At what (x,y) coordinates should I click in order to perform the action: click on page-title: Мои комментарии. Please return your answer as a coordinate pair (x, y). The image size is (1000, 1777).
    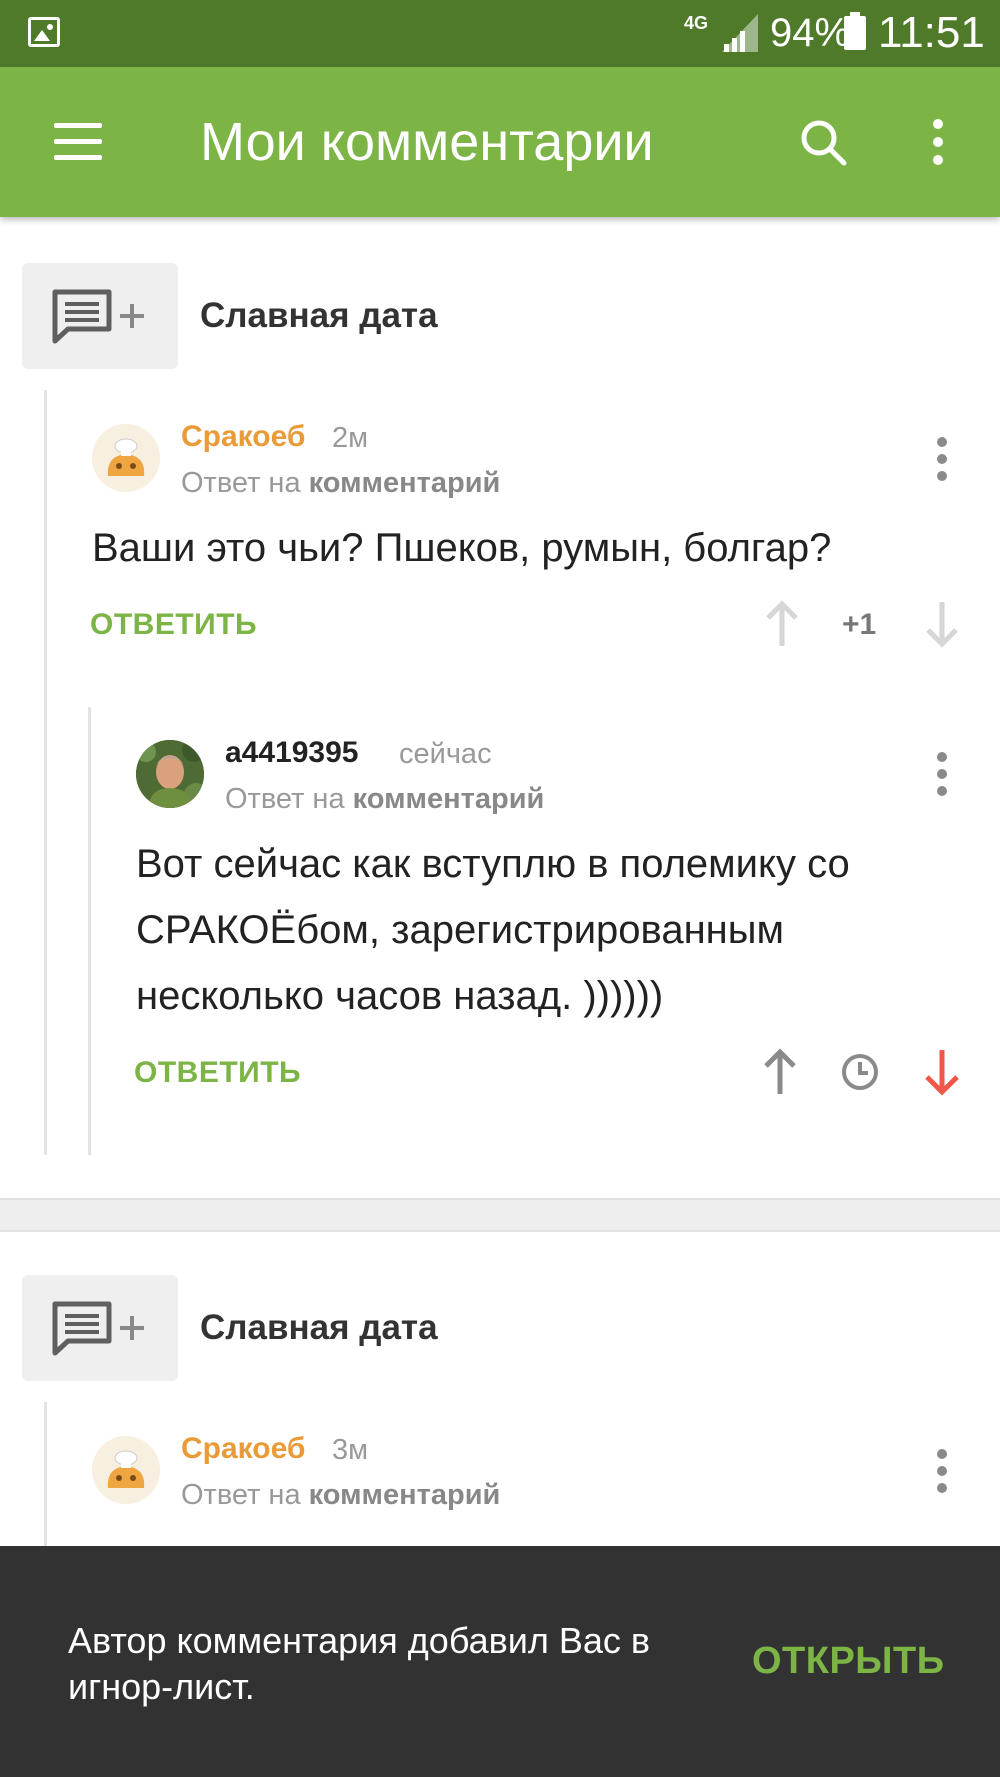
    Looking at the image, I should click on (427, 142).